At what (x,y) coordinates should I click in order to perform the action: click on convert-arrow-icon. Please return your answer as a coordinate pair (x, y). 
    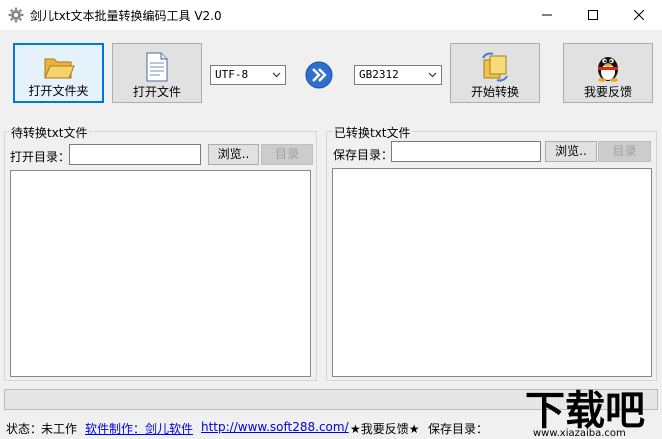
    Looking at the image, I should click on (319, 75).